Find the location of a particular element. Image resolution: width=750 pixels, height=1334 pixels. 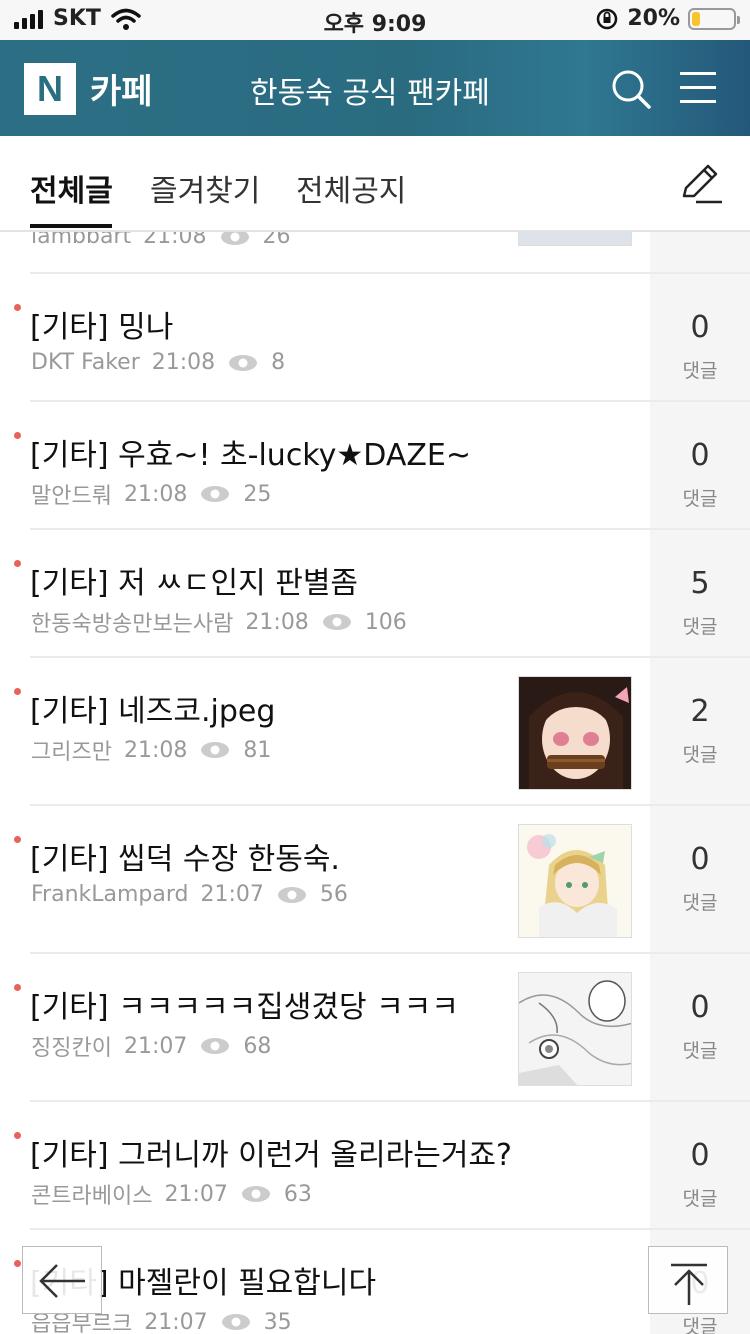

post-meta: DKT Faker 21:08 8 is located at coordinates (158, 362).